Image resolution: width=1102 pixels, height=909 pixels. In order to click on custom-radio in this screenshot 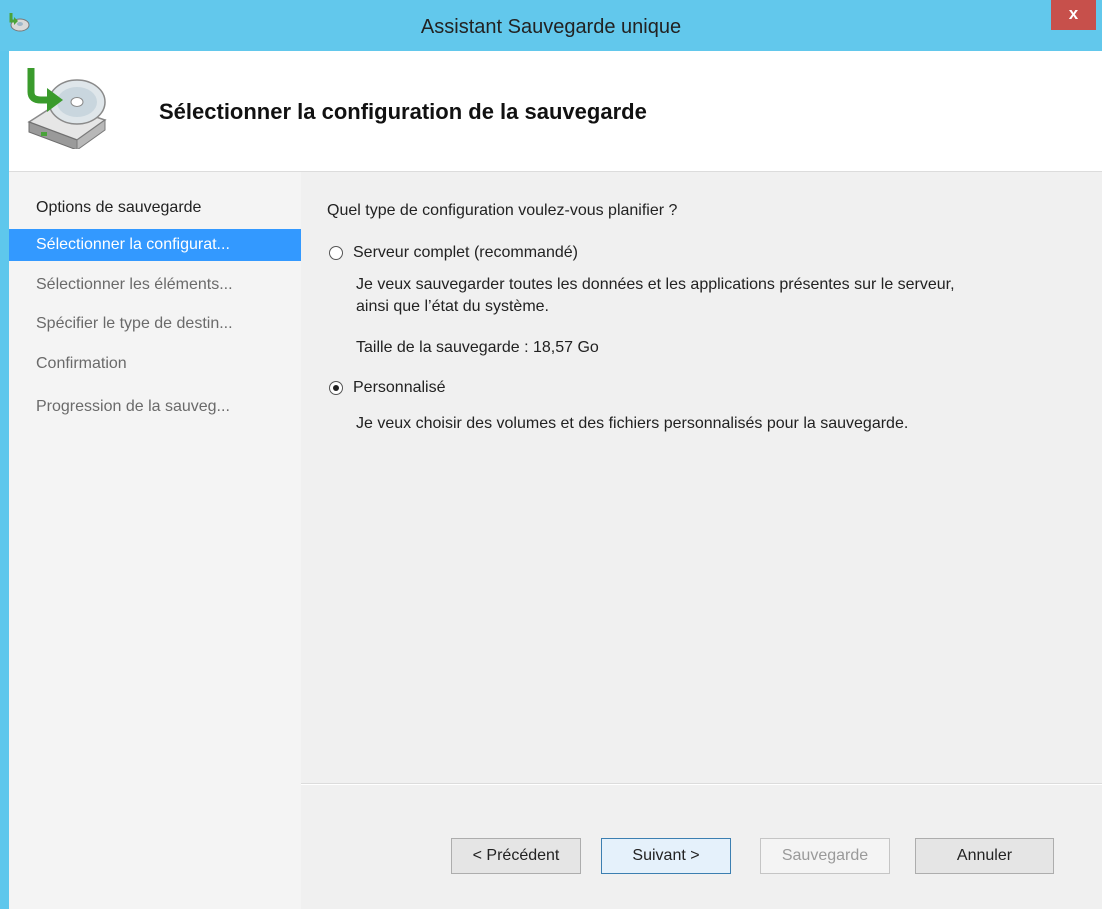, I will do `click(336, 388)`.